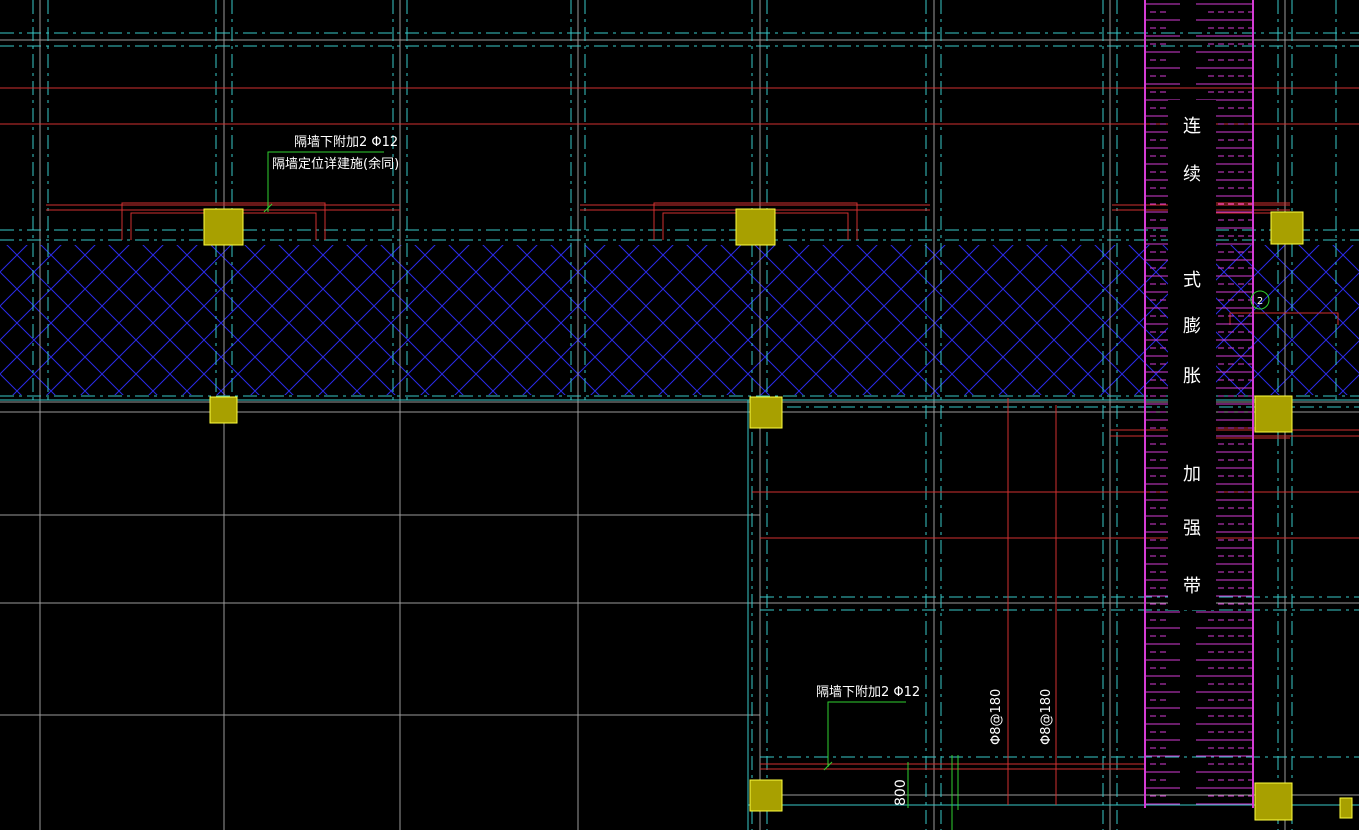  Describe the element at coordinates (1192, 586) in the screenshot. I see `band-char: 带` at that location.